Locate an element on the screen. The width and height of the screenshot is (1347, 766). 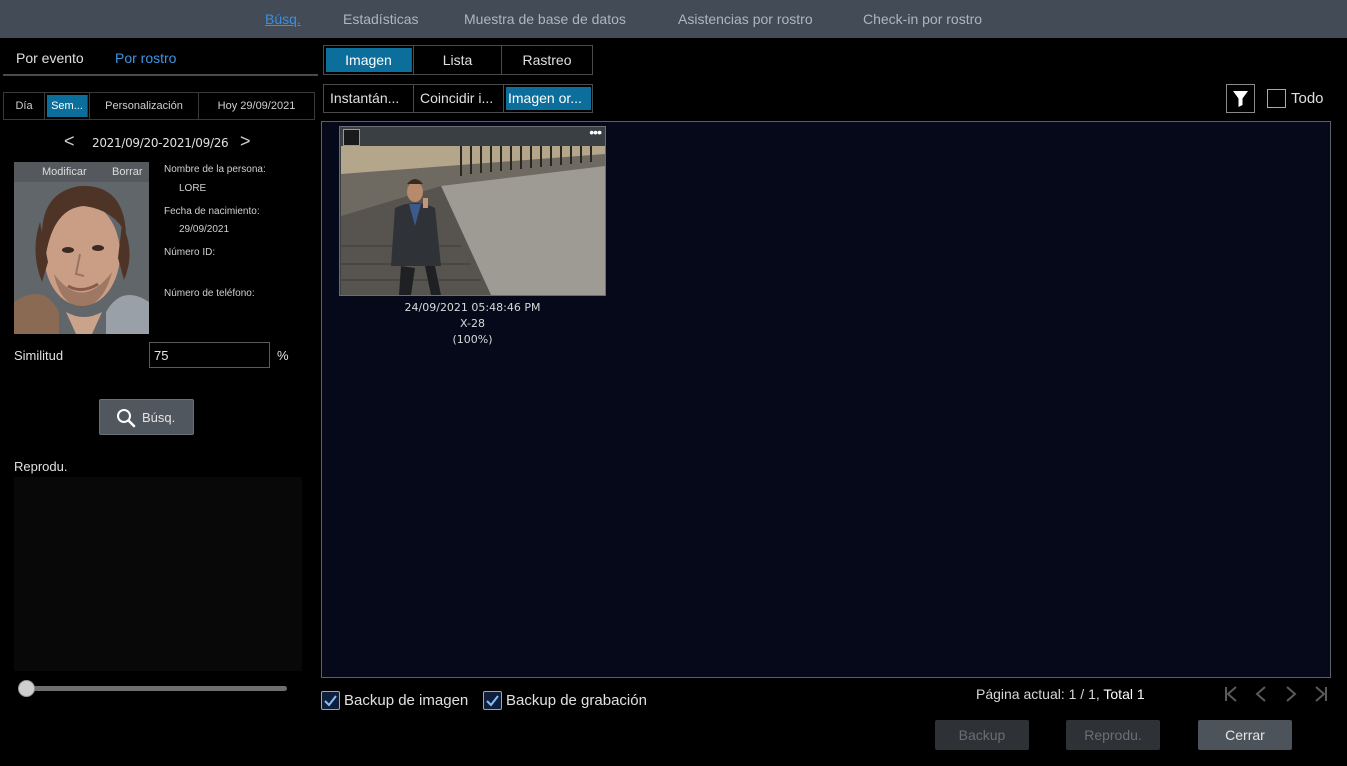
result-similarity: (100%) is located at coordinates (472, 339).